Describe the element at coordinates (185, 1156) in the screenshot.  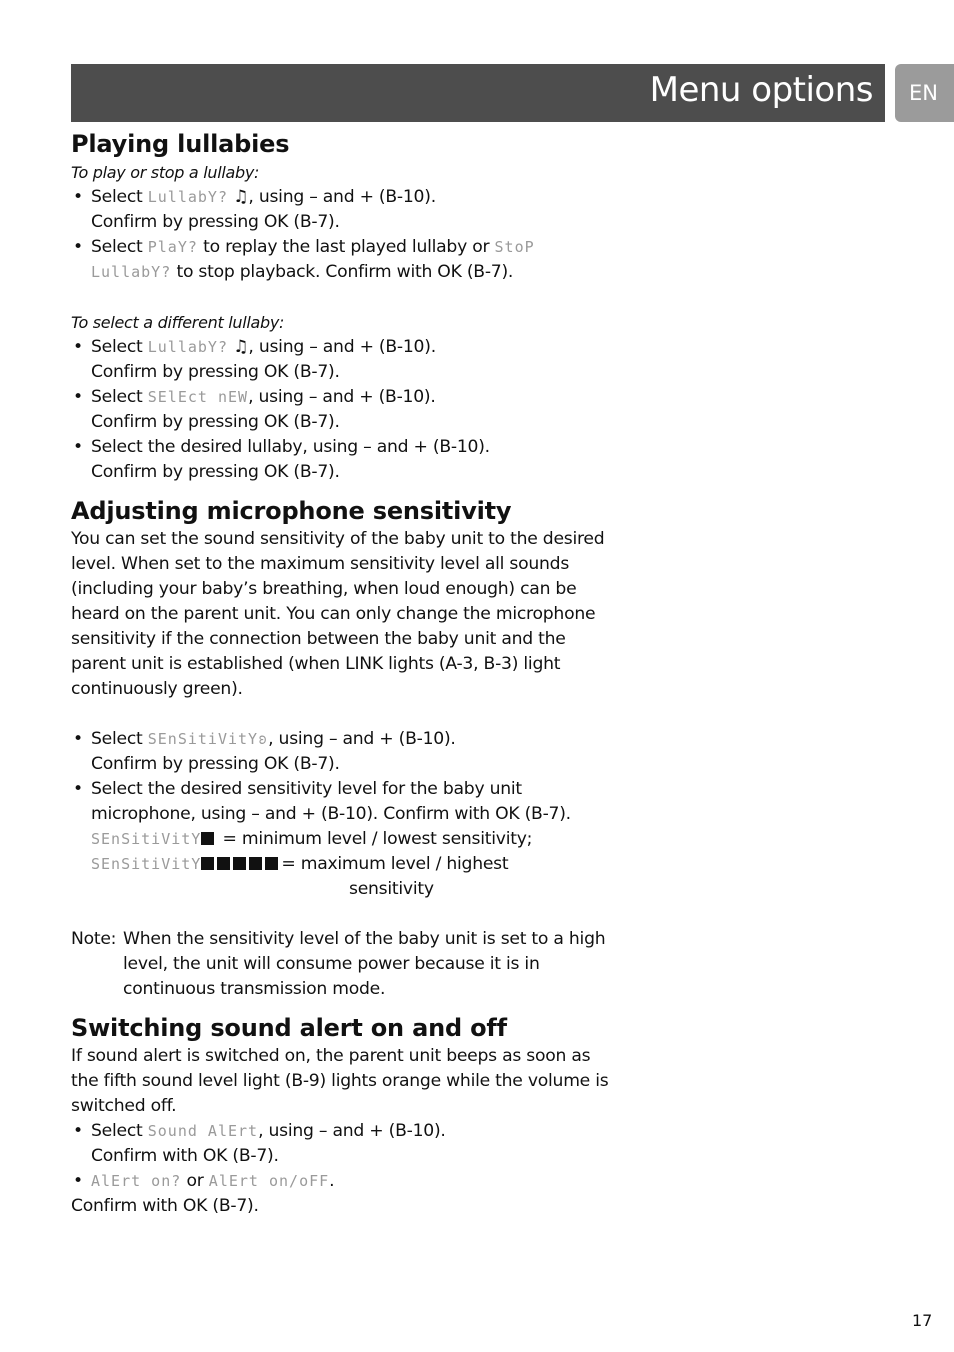
I see `text: Confirm with OK (B-7).` at that location.